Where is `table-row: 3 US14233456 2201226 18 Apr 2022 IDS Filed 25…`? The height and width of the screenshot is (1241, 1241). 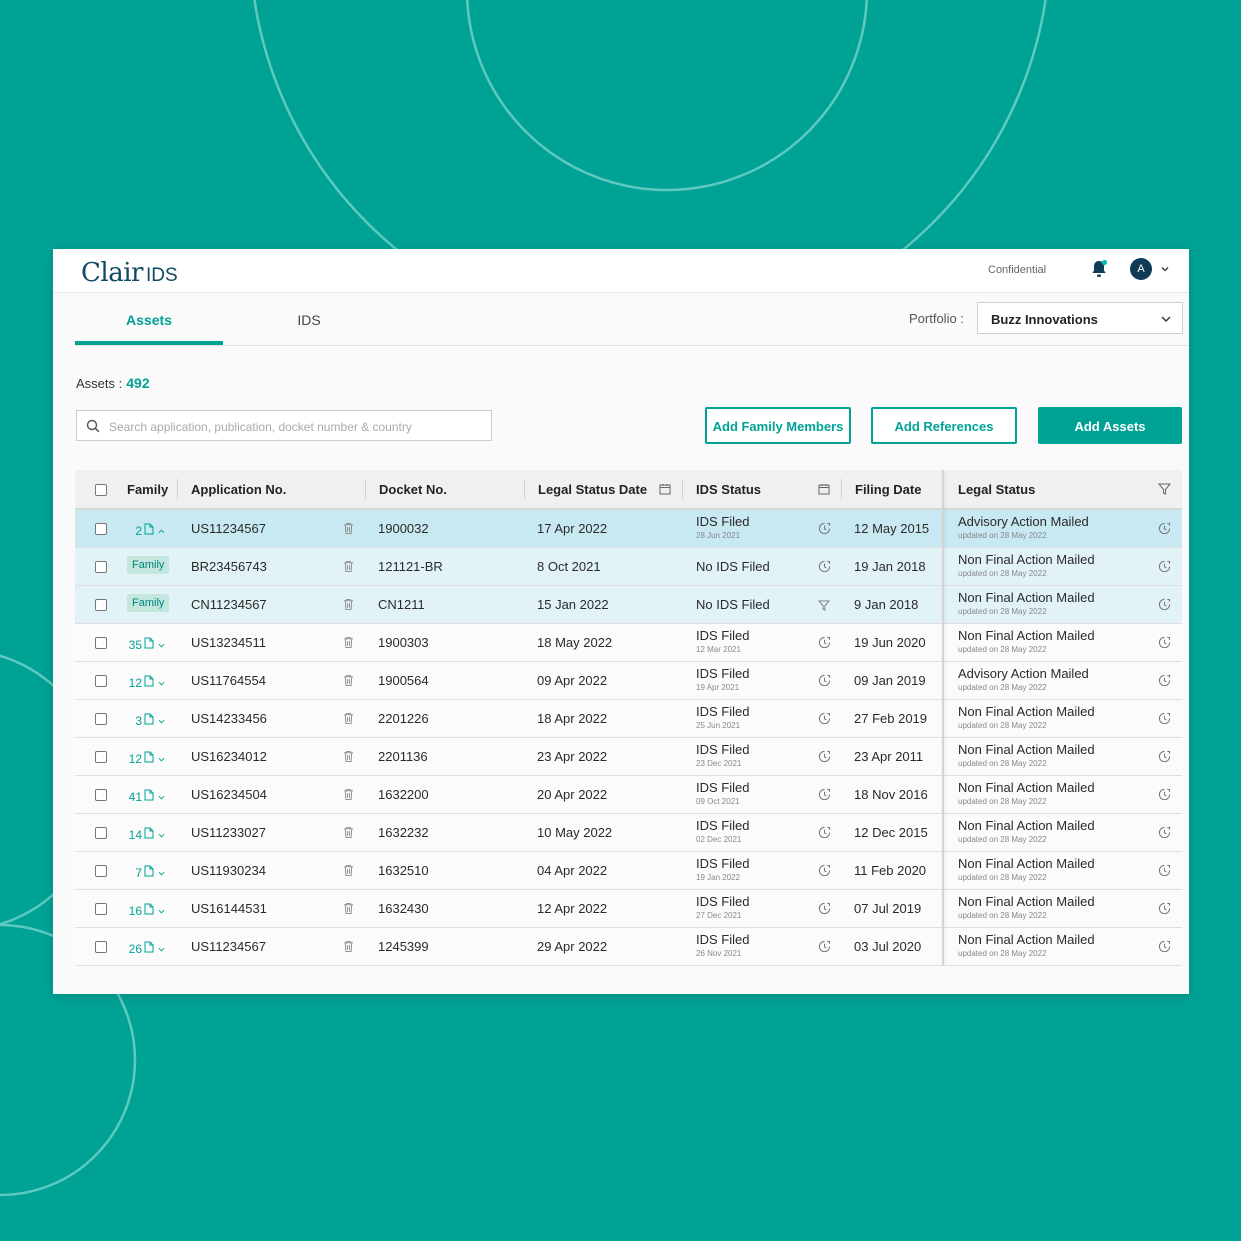 table-row: 3 US14233456 2201226 18 Apr 2022 IDS Filed 25… is located at coordinates (628, 719).